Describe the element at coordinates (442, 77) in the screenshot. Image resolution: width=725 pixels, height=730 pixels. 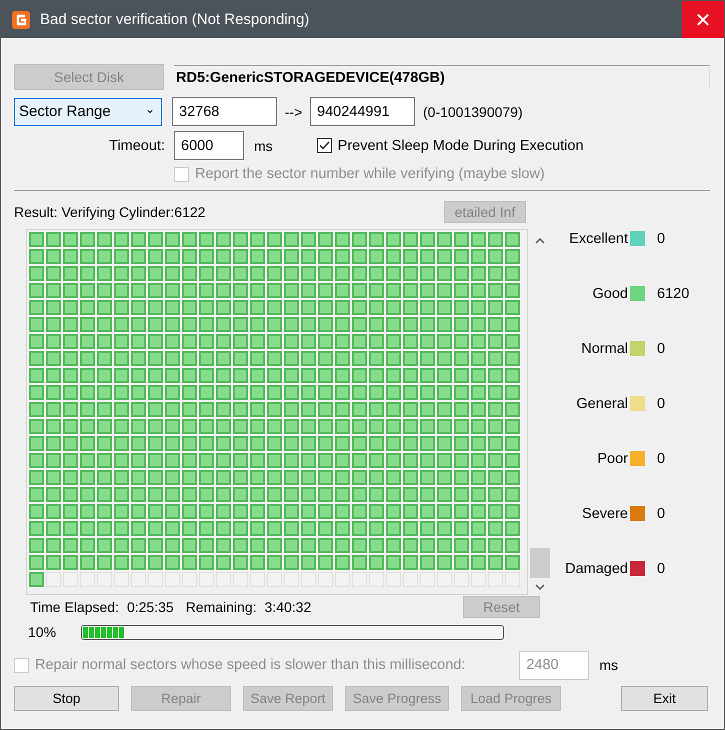
I see `disk-name-field: RD5:GenericSTORAGEDEVICE(478GB)` at that location.